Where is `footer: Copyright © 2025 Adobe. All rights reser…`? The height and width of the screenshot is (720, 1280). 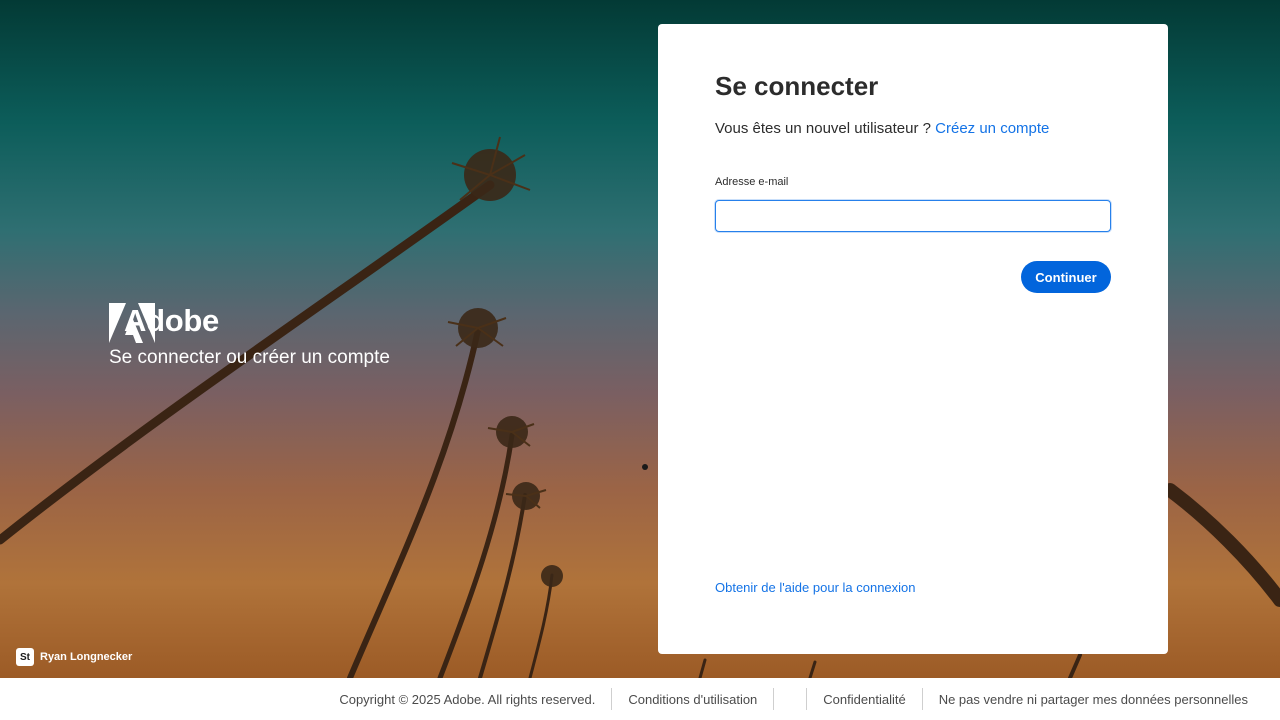
footer: Copyright © 2025 Adobe. All rights reser… is located at coordinates (640, 699).